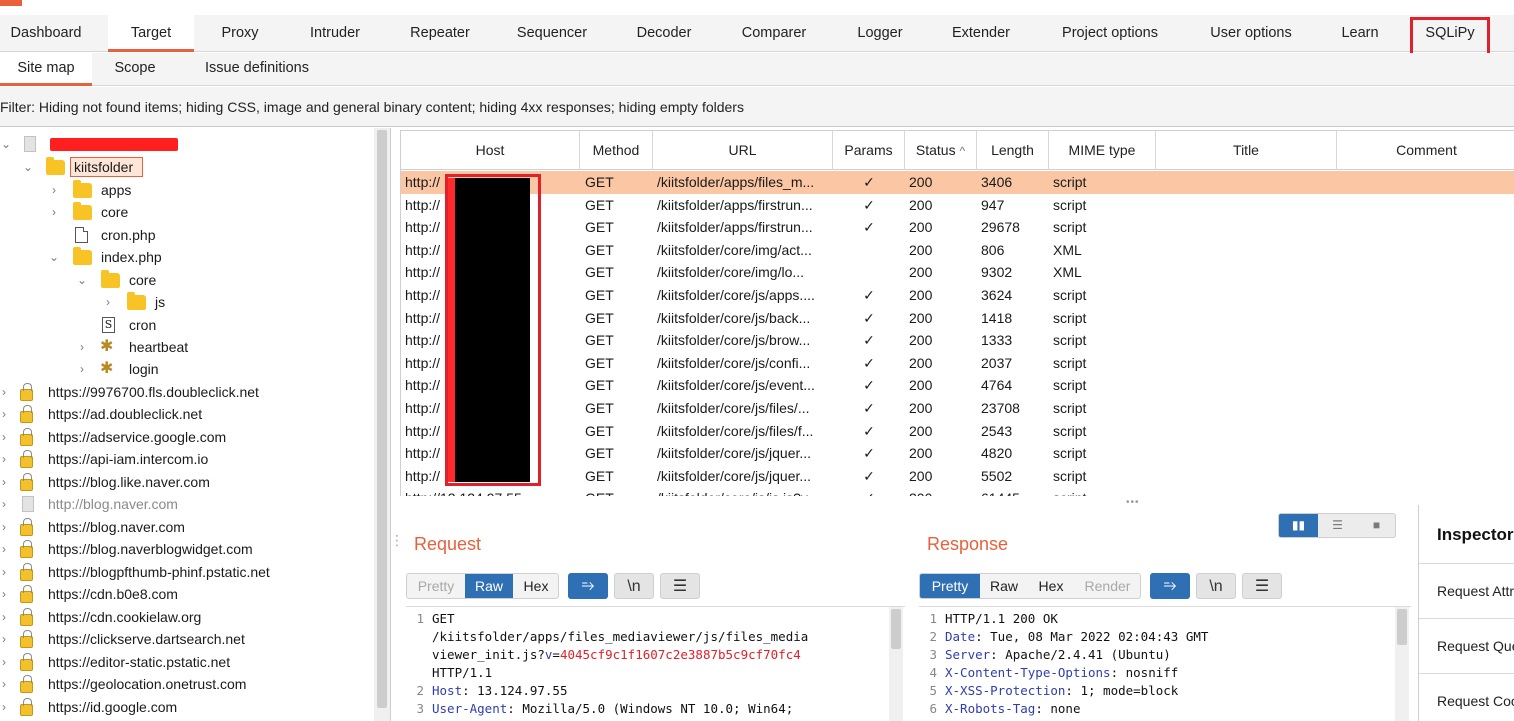  Describe the element at coordinates (257, 69) in the screenshot. I see `tab-issue-definitions: Issue definitions` at that location.